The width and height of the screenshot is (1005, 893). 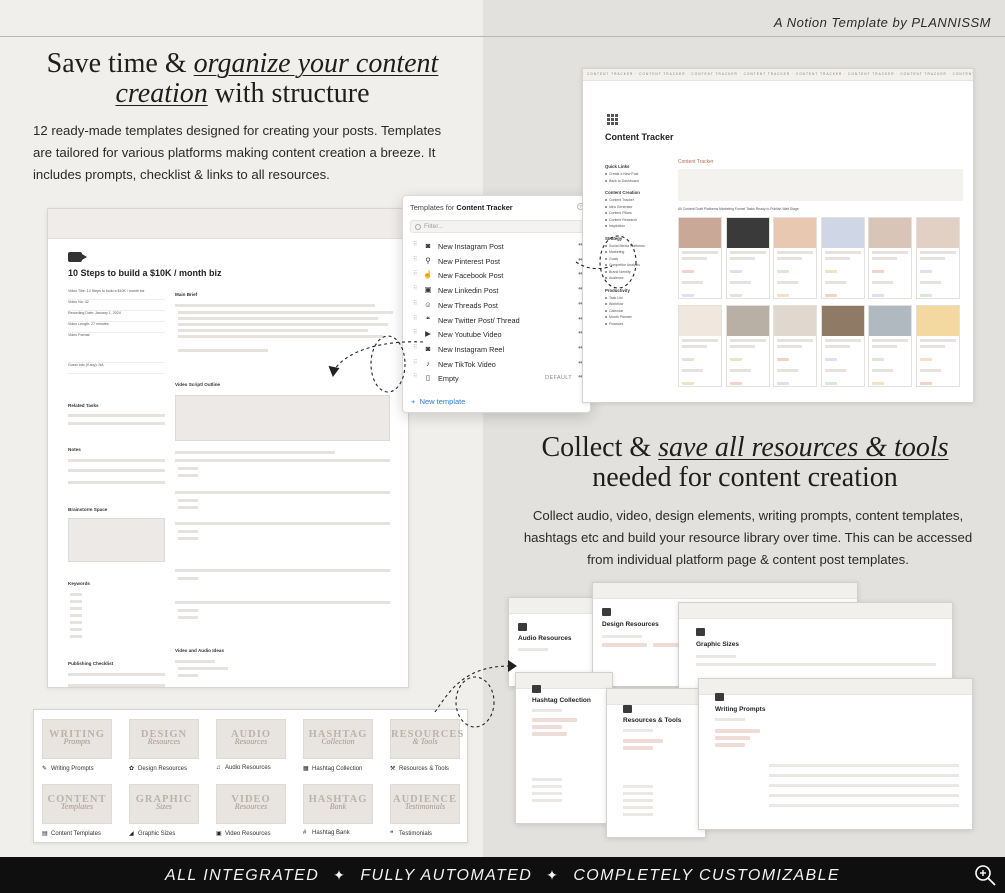 I want to click on template-item: ⠿☝New Facebook Post•••, so click(x=497, y=276).